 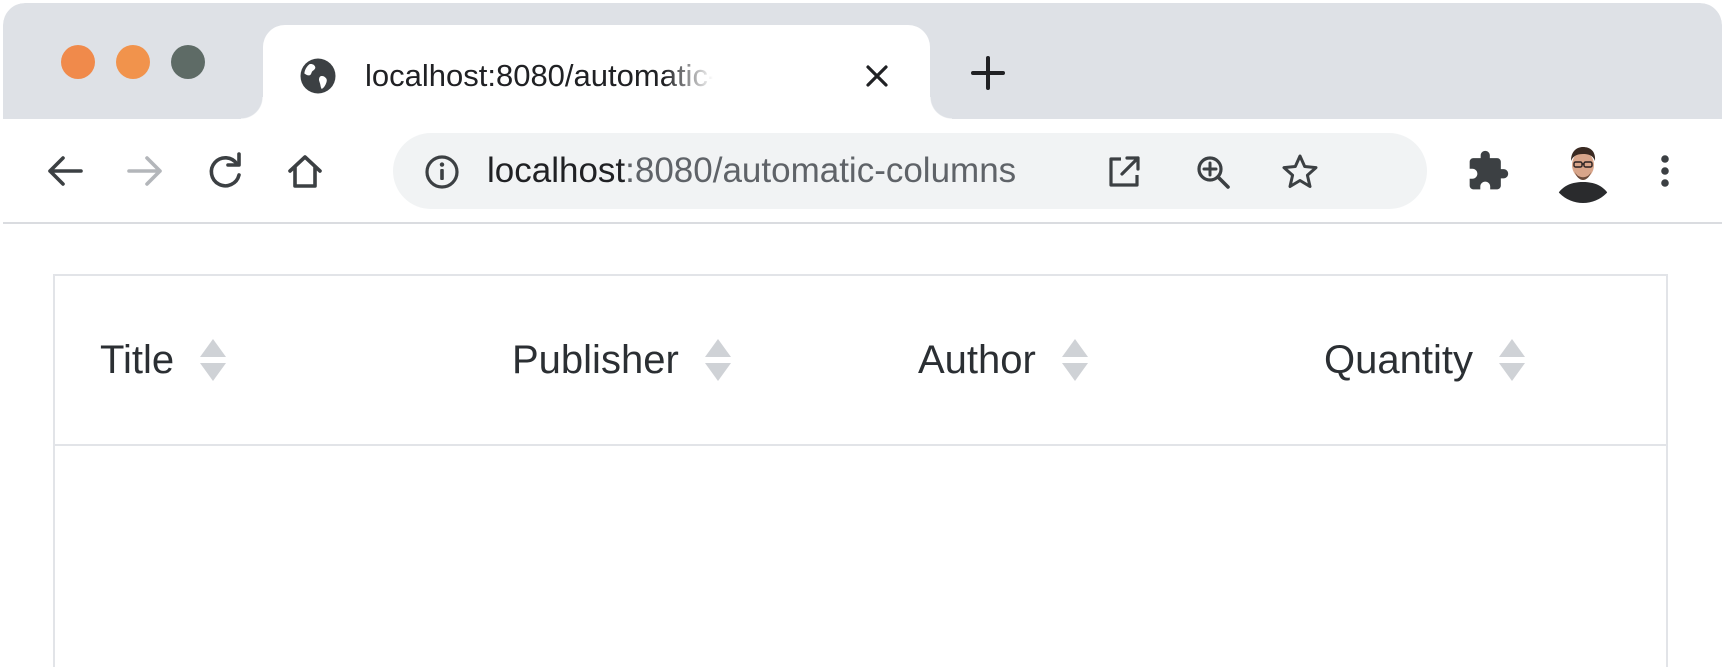 I want to click on column-header-title: Title, so click(x=164, y=360).